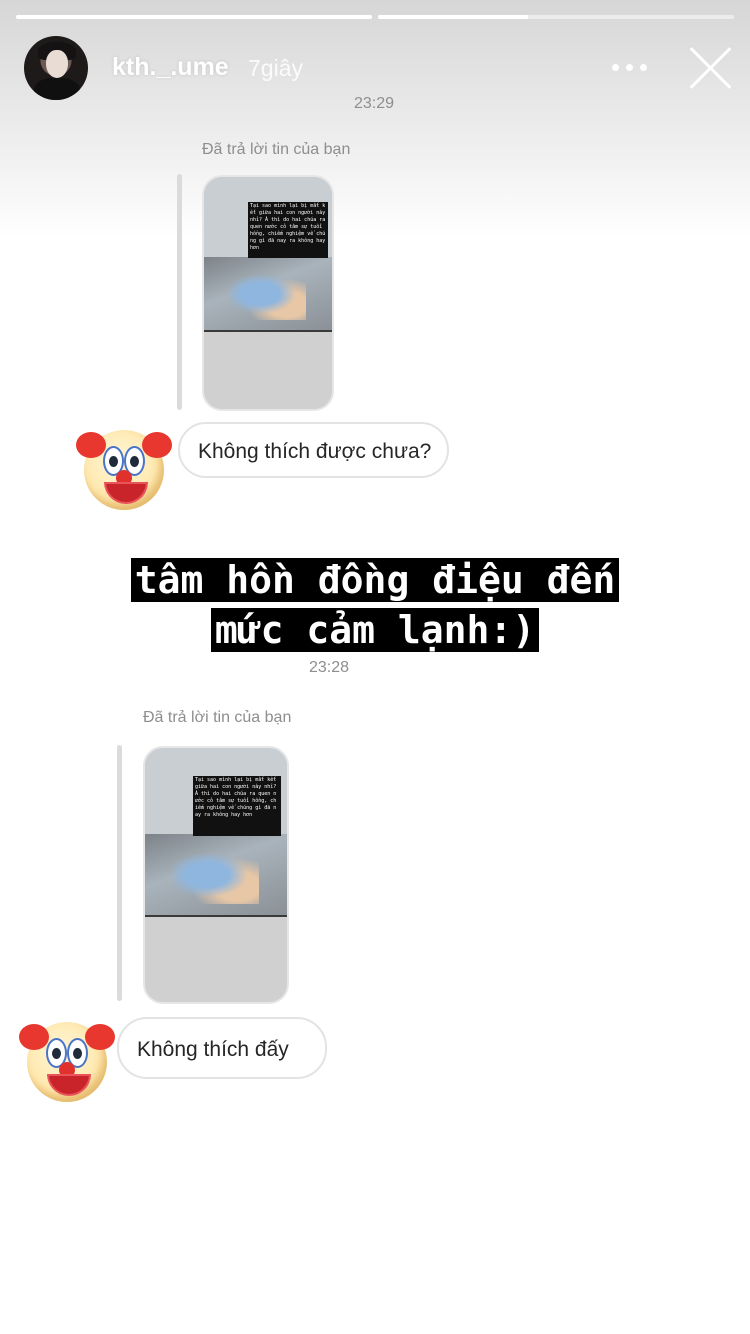 This screenshot has width=750, height=1334. What do you see at coordinates (374, 103) in the screenshot?
I see `message-timestamp: 23:29` at bounding box center [374, 103].